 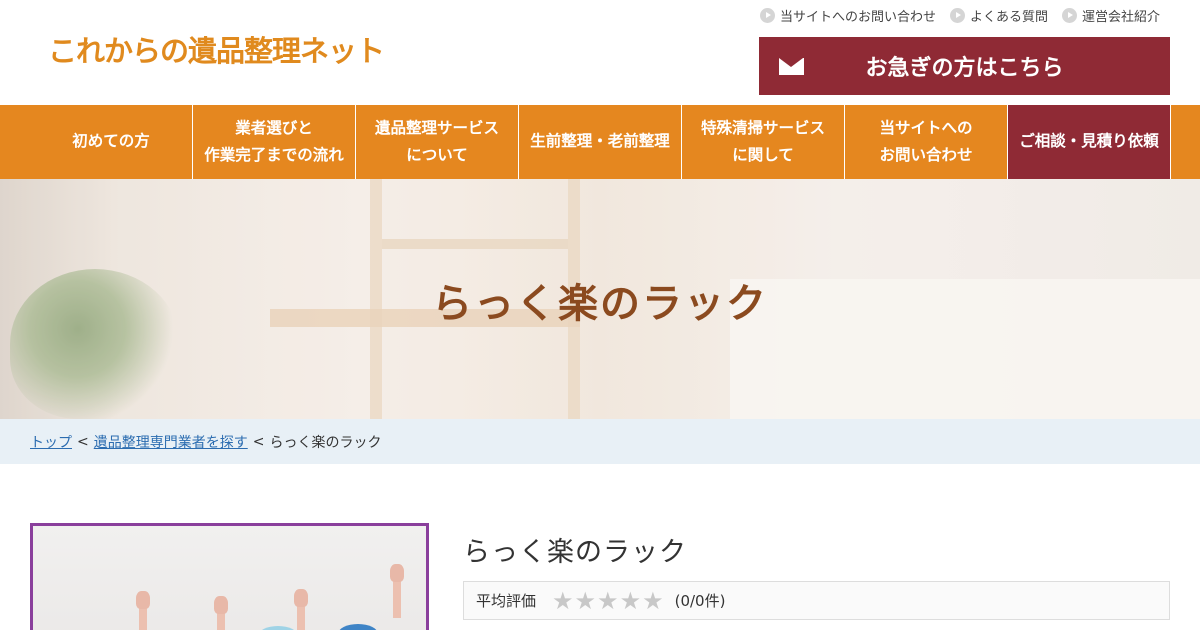 I want to click on breadcrumb-category-link: 遺品整理専門業者を探す, so click(x=171, y=442).